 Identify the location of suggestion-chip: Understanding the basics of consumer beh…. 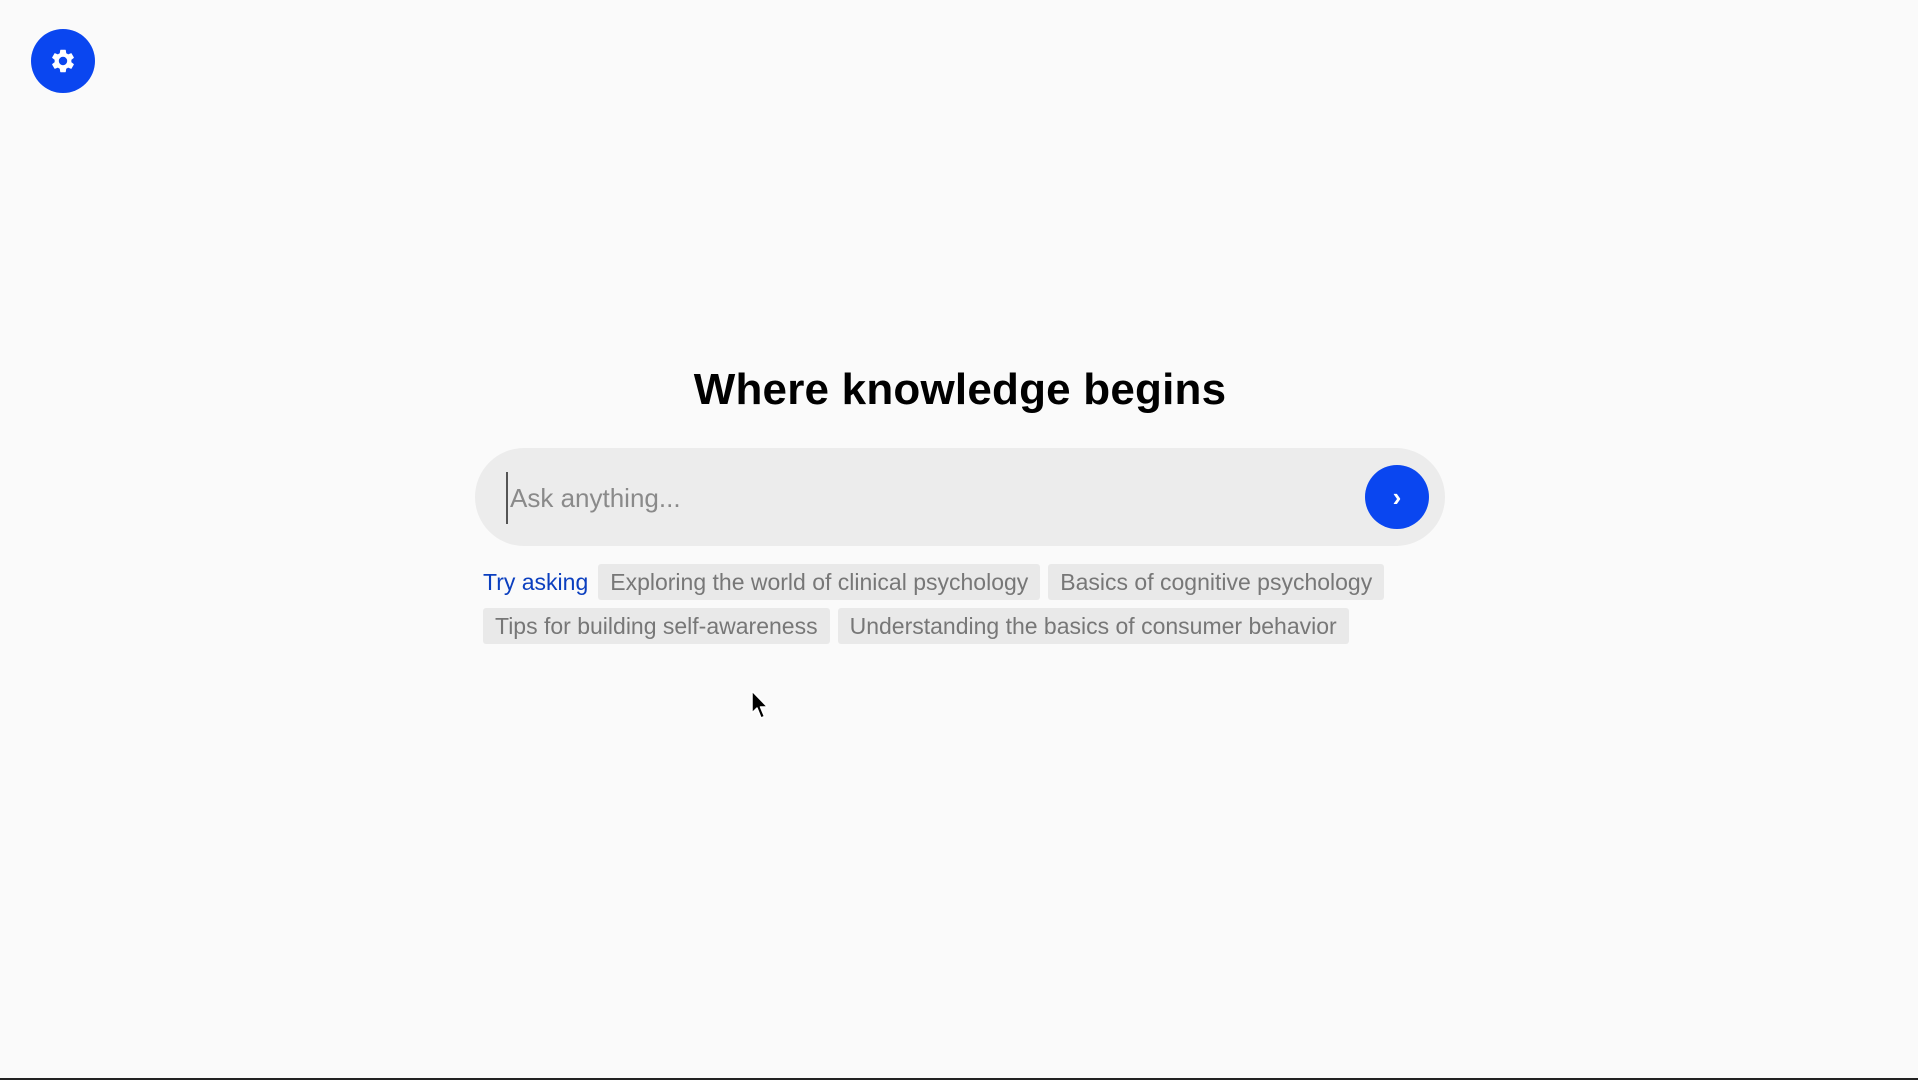
(1093, 626).